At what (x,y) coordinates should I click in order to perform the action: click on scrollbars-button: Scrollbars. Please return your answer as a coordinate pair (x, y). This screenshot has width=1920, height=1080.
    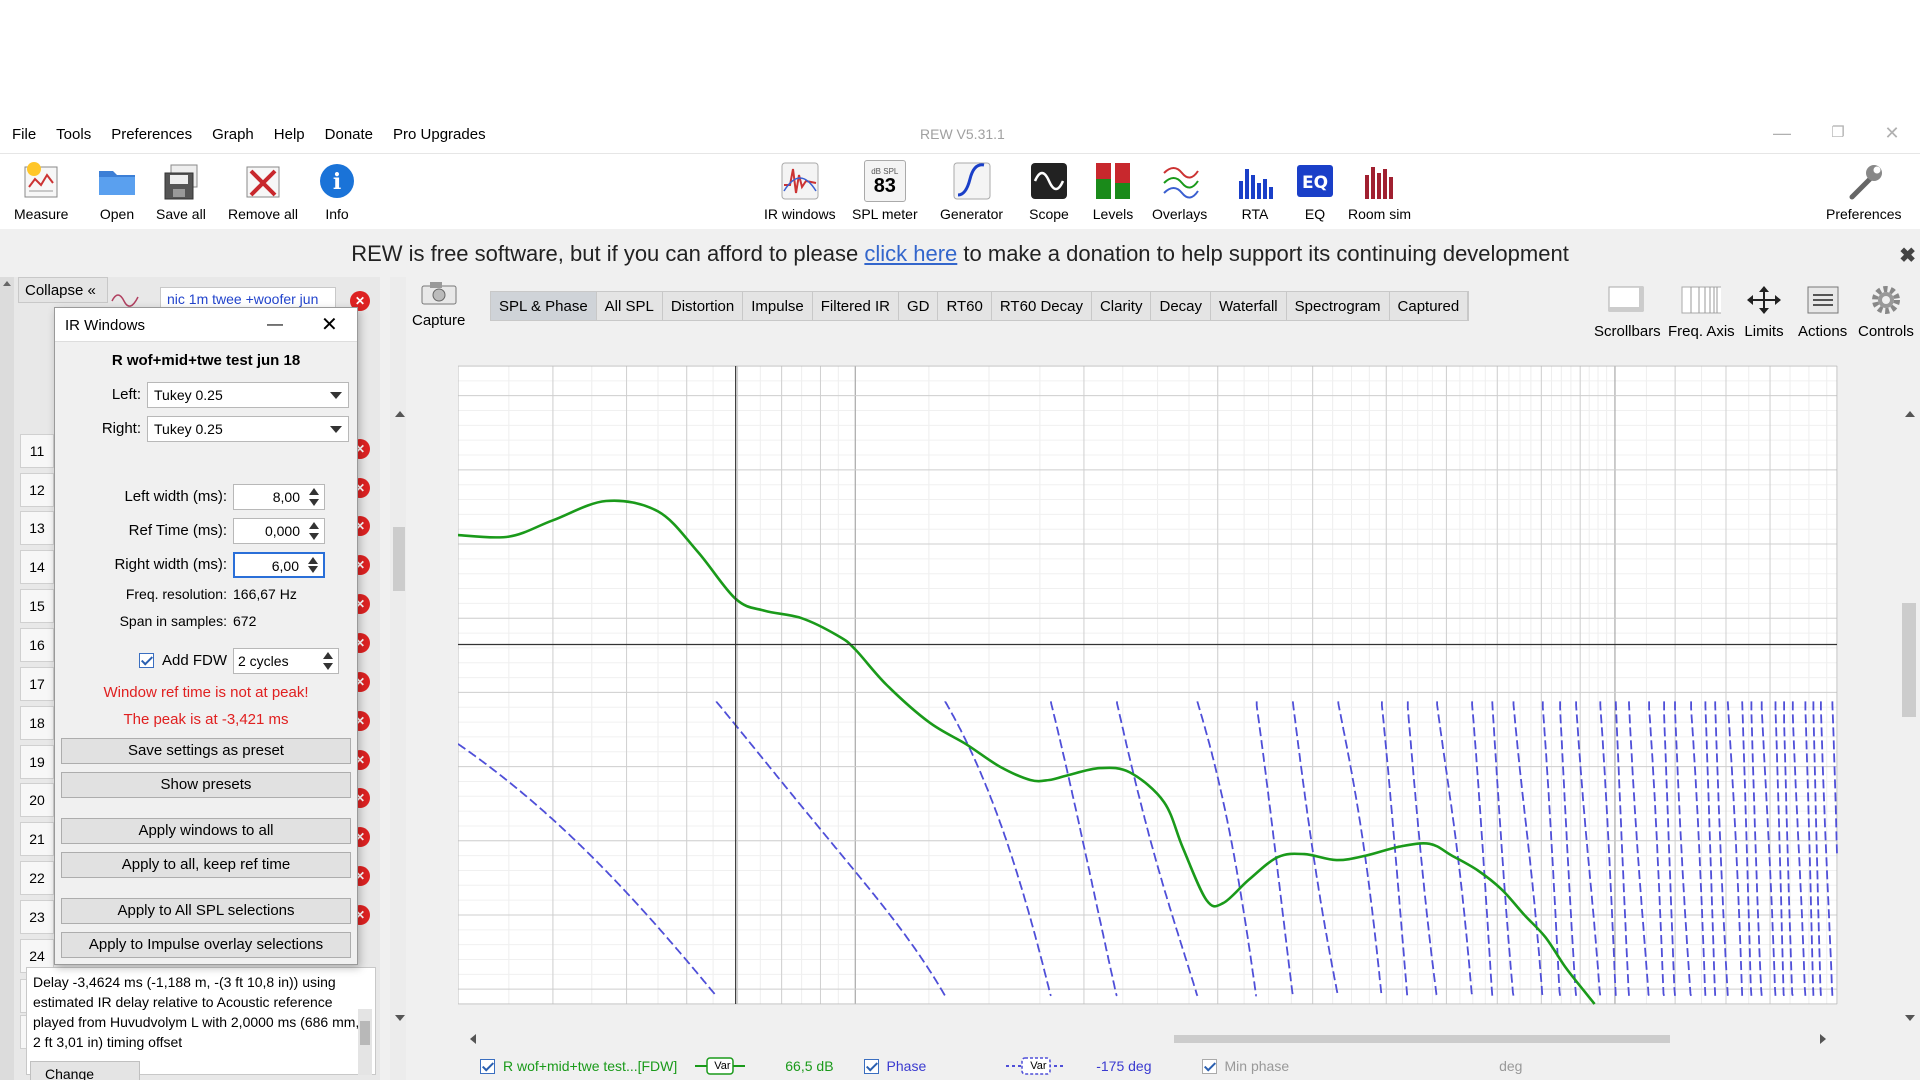
    Looking at the image, I should click on (1627, 311).